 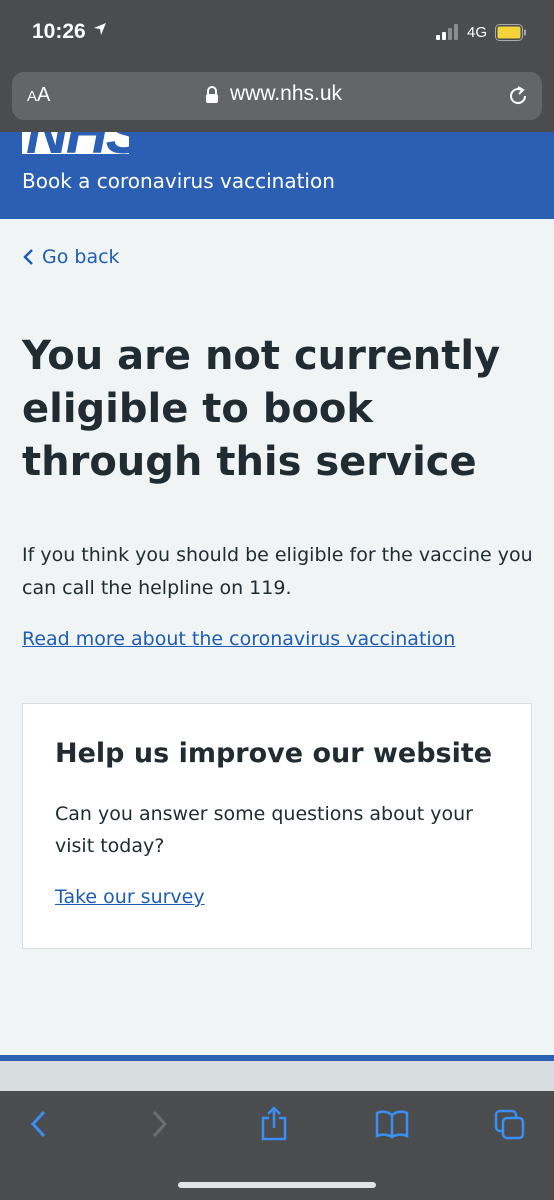 What do you see at coordinates (277, 1076) in the screenshot?
I see `footer` at bounding box center [277, 1076].